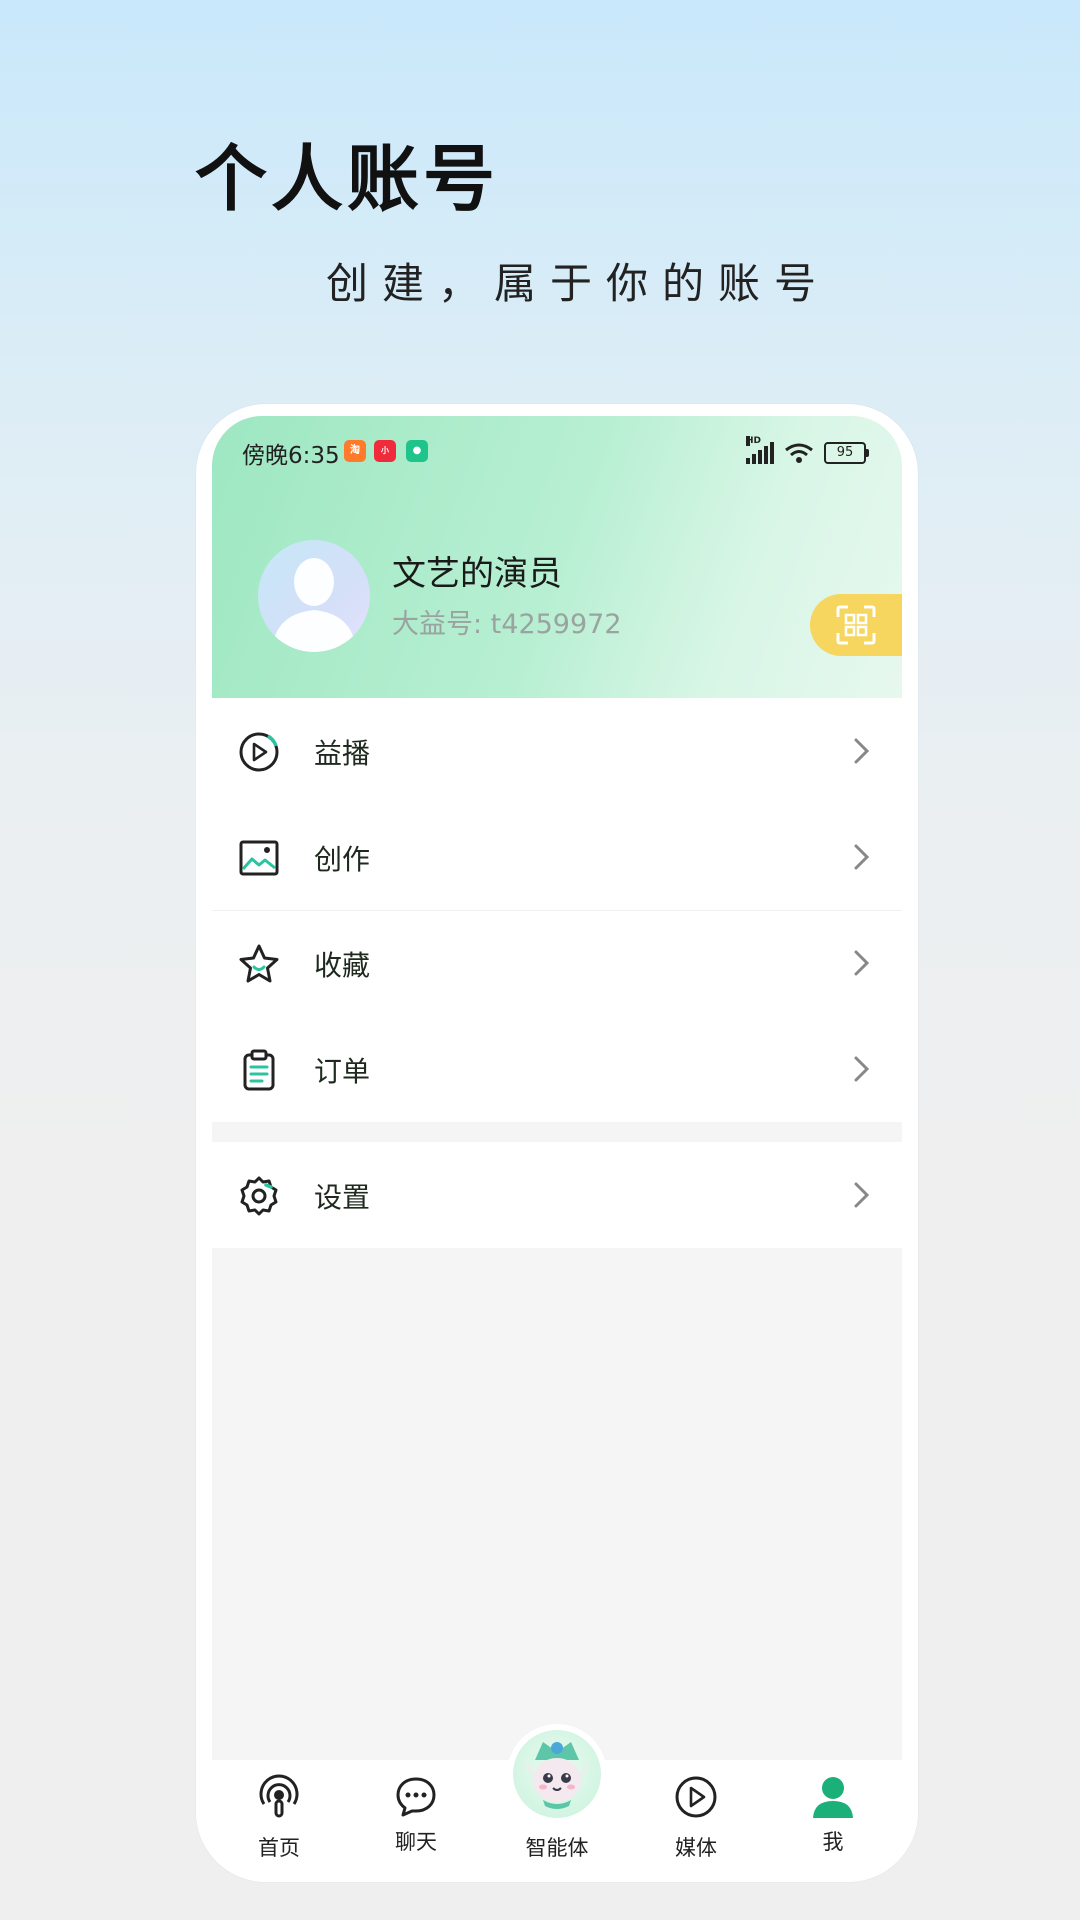 The width and height of the screenshot is (1080, 1920). What do you see at coordinates (416, 1821) in the screenshot?
I see `nav-chat: 聊天` at bounding box center [416, 1821].